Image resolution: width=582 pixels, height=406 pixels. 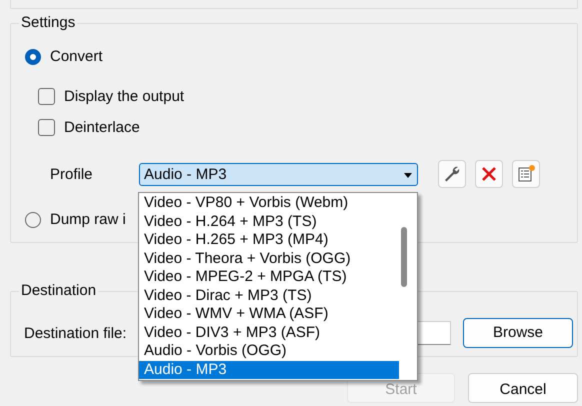 I want to click on delete-button, so click(x=489, y=174).